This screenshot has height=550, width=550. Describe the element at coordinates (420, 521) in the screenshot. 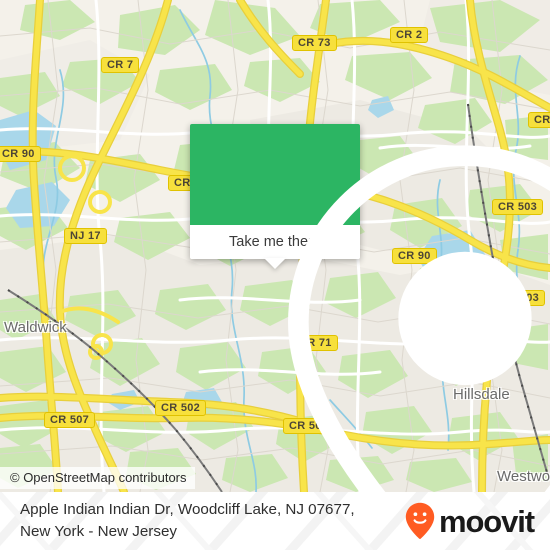

I see `moovit-smiley-pin-icon` at that location.